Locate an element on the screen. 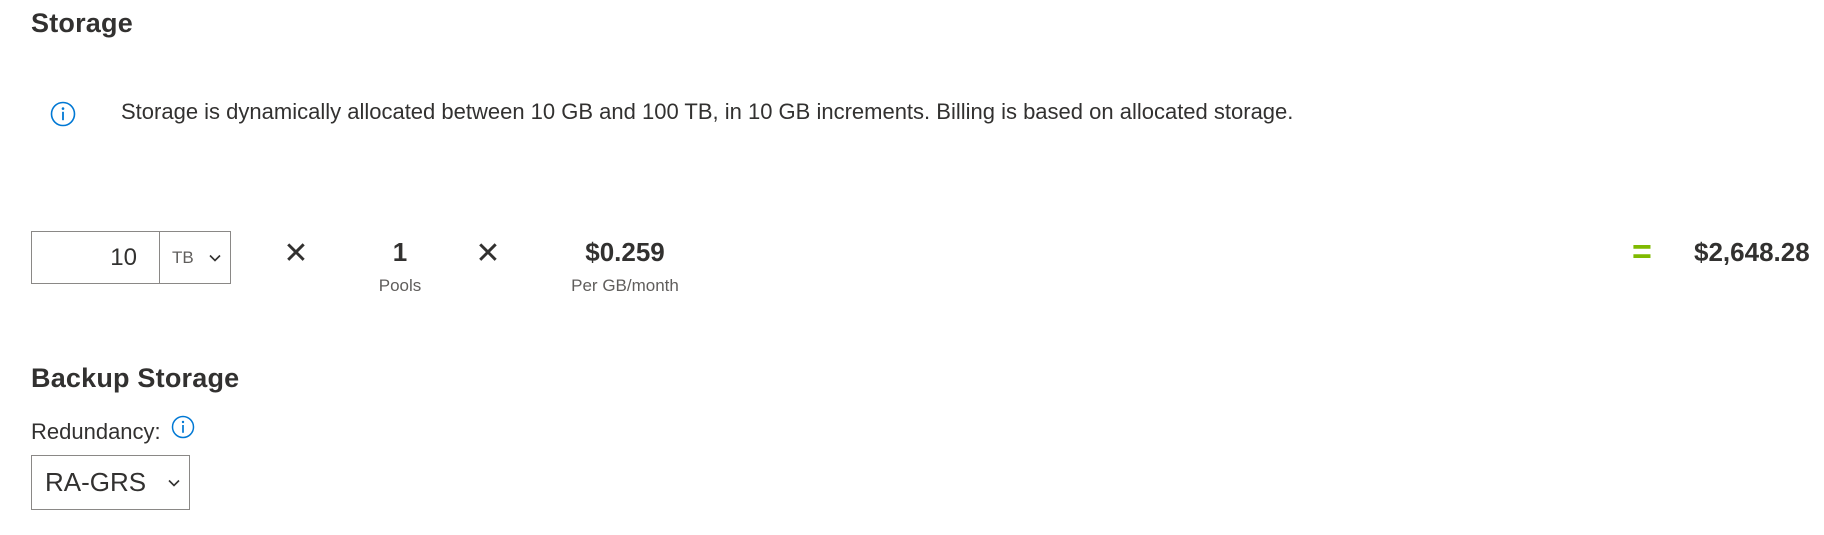 This screenshot has height=535, width=1824. storage-quantity-input is located at coordinates (95, 257).